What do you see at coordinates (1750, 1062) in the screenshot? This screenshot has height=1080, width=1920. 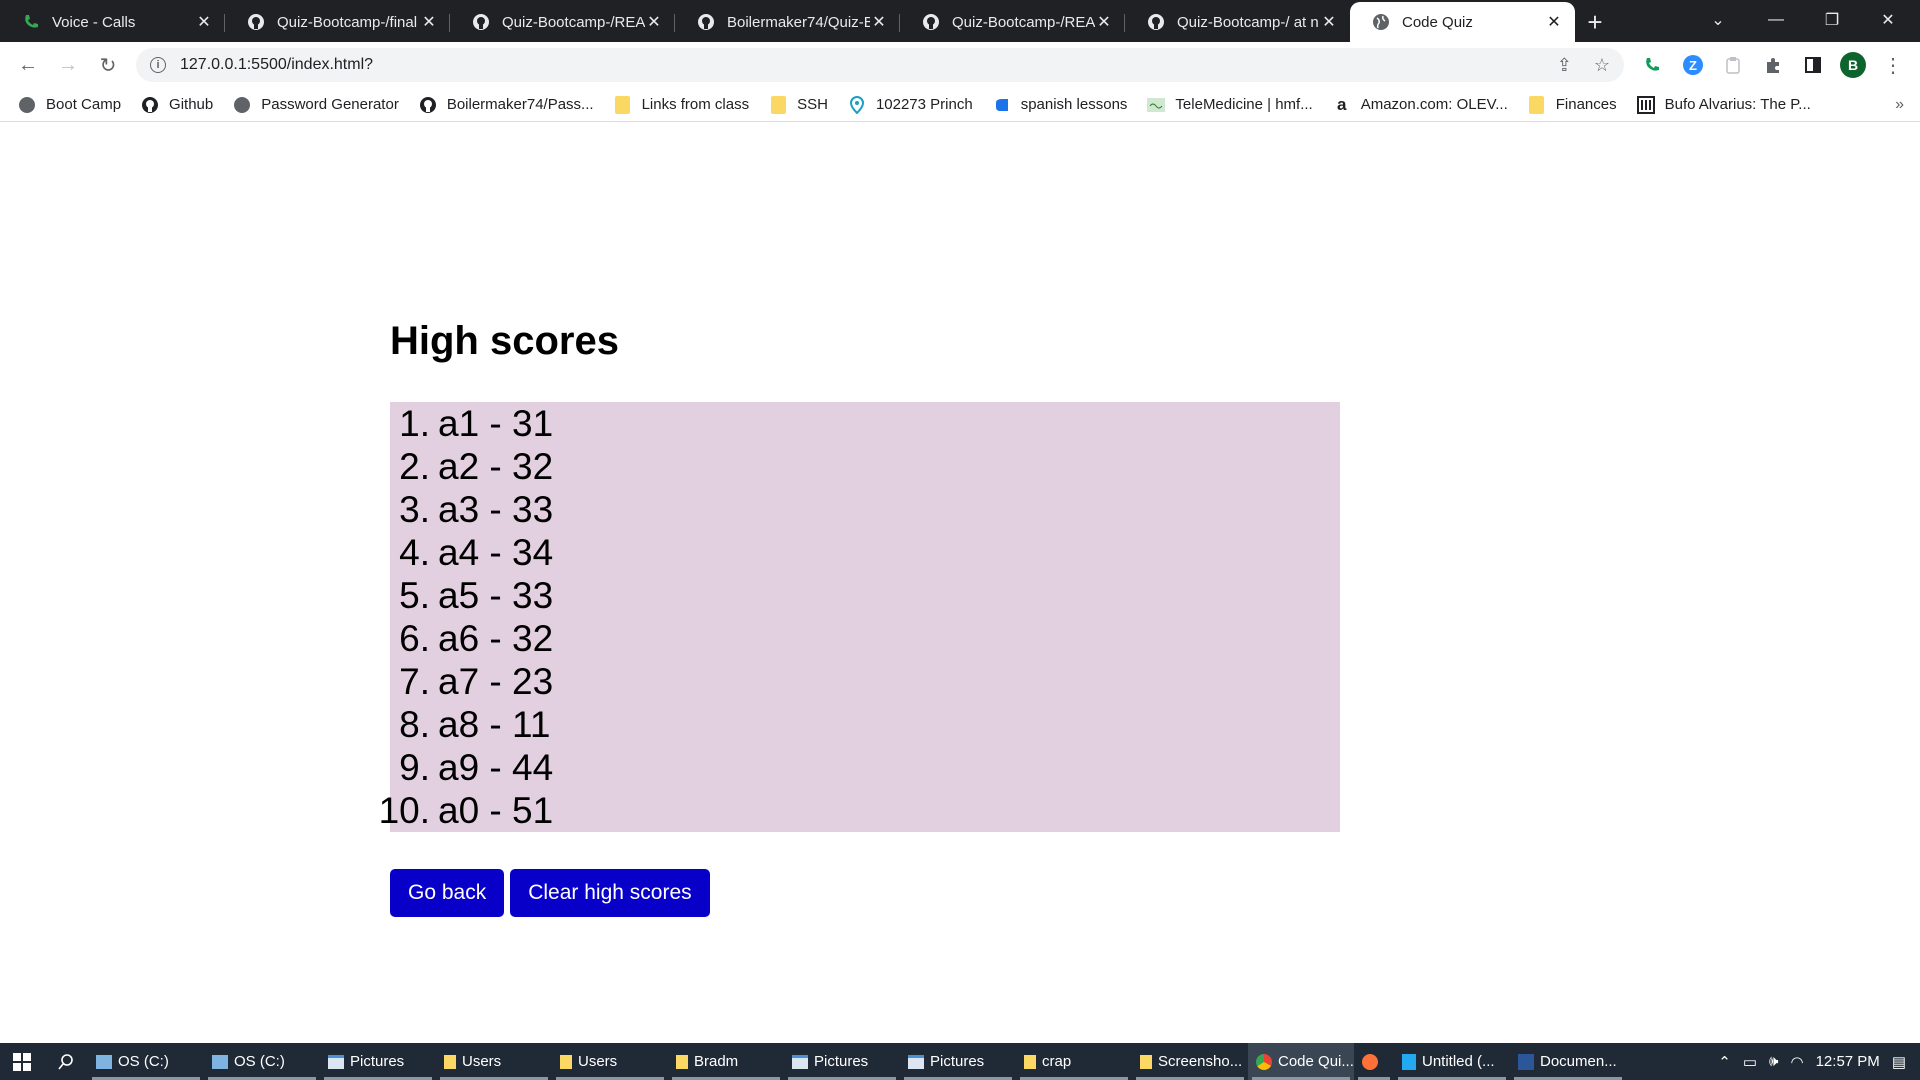 I see `battery-icon: ▭` at bounding box center [1750, 1062].